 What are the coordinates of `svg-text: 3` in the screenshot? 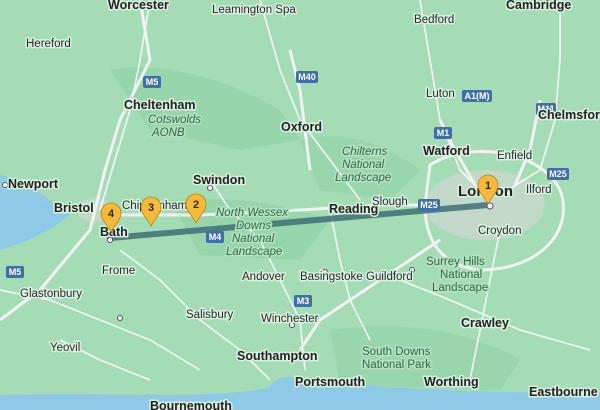 It's located at (151, 208).